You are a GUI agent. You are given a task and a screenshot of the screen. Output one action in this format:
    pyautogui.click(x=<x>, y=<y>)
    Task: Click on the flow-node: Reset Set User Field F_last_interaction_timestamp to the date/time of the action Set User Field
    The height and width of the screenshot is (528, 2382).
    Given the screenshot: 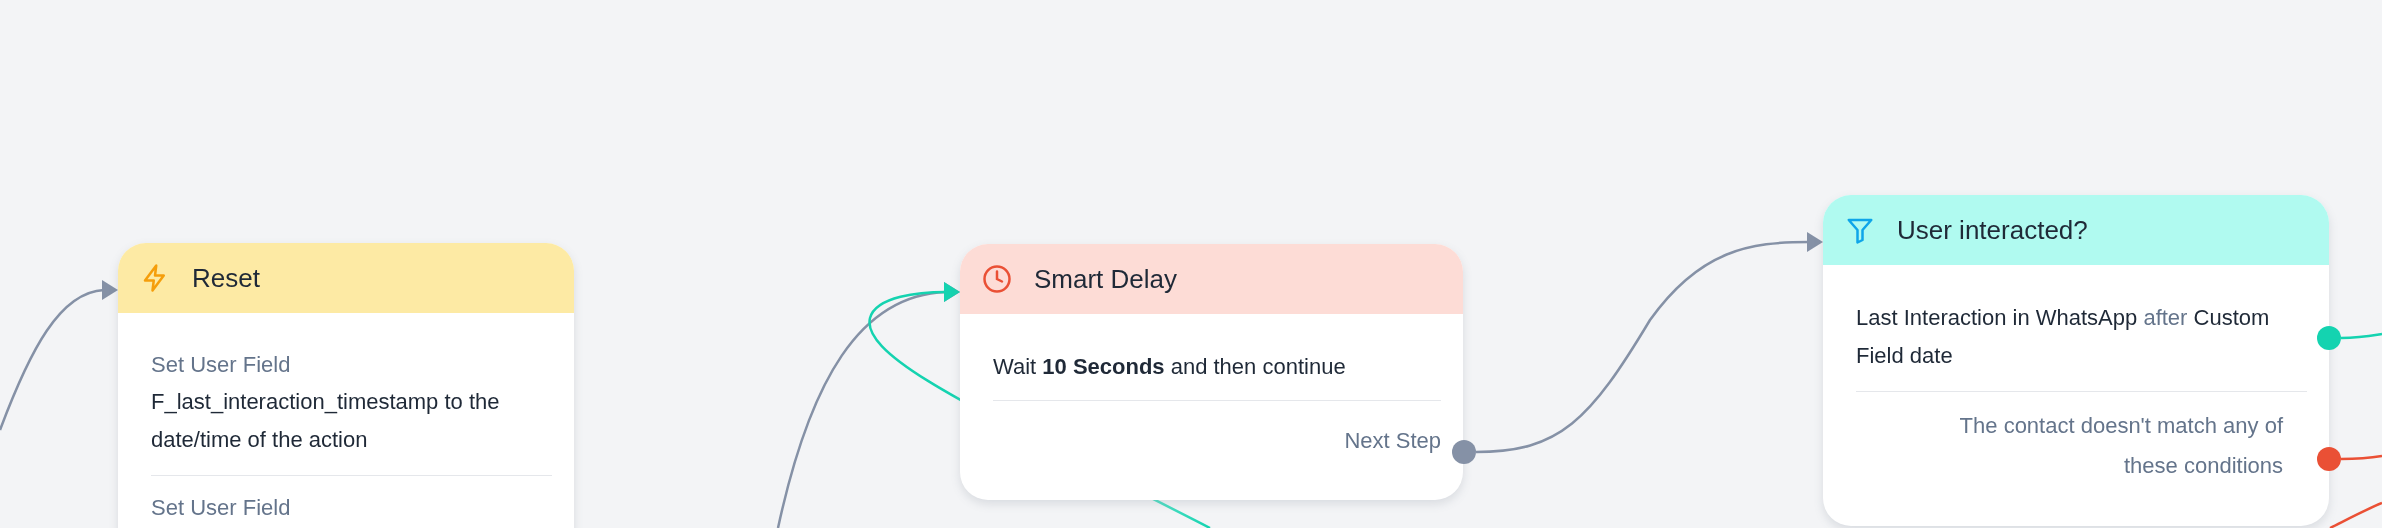 What is the action you would take?
    pyautogui.click(x=346, y=385)
    